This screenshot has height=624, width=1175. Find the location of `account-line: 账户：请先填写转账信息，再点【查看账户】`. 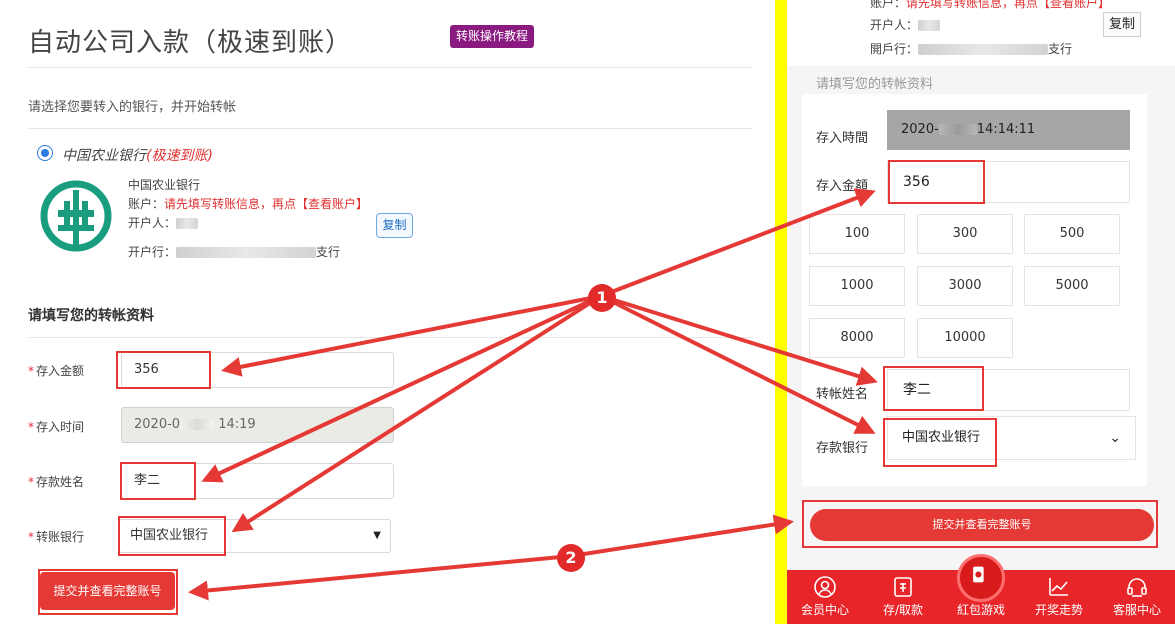

account-line: 账户：请先填写转账信息，再点【查看账户】 is located at coordinates (248, 204).